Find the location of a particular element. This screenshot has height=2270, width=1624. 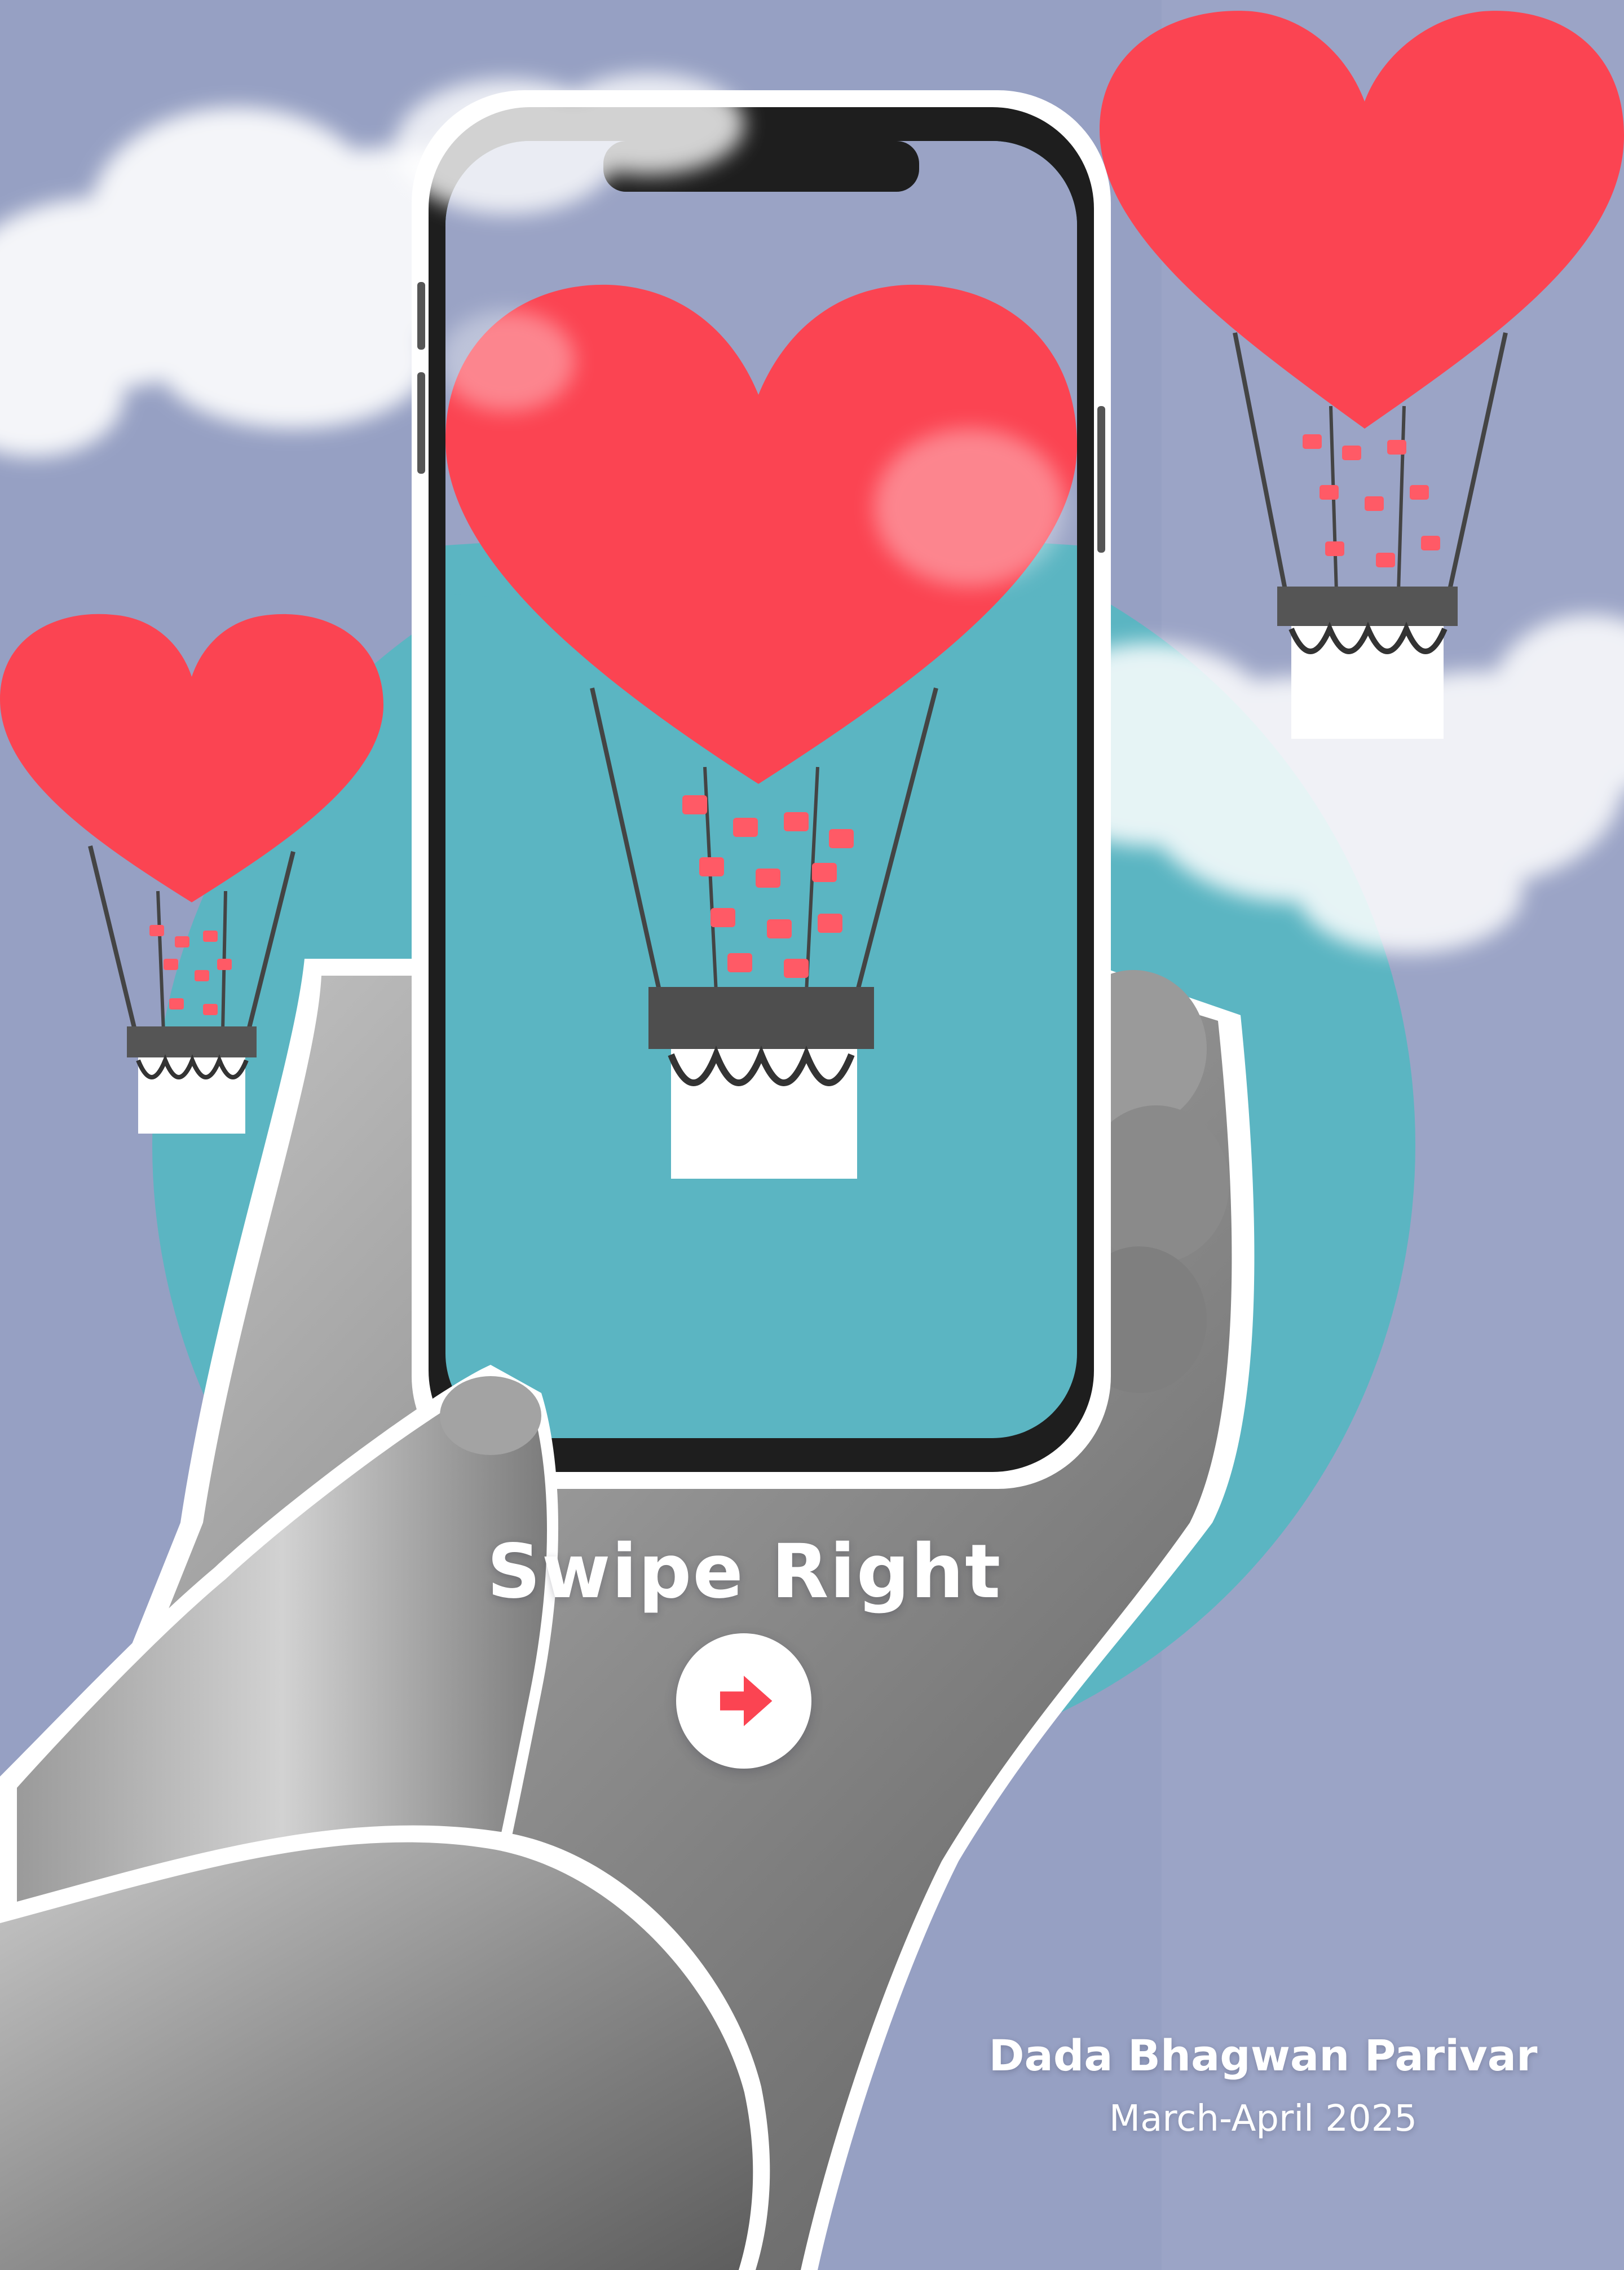

arrow-right-icon is located at coordinates (746, 1701).